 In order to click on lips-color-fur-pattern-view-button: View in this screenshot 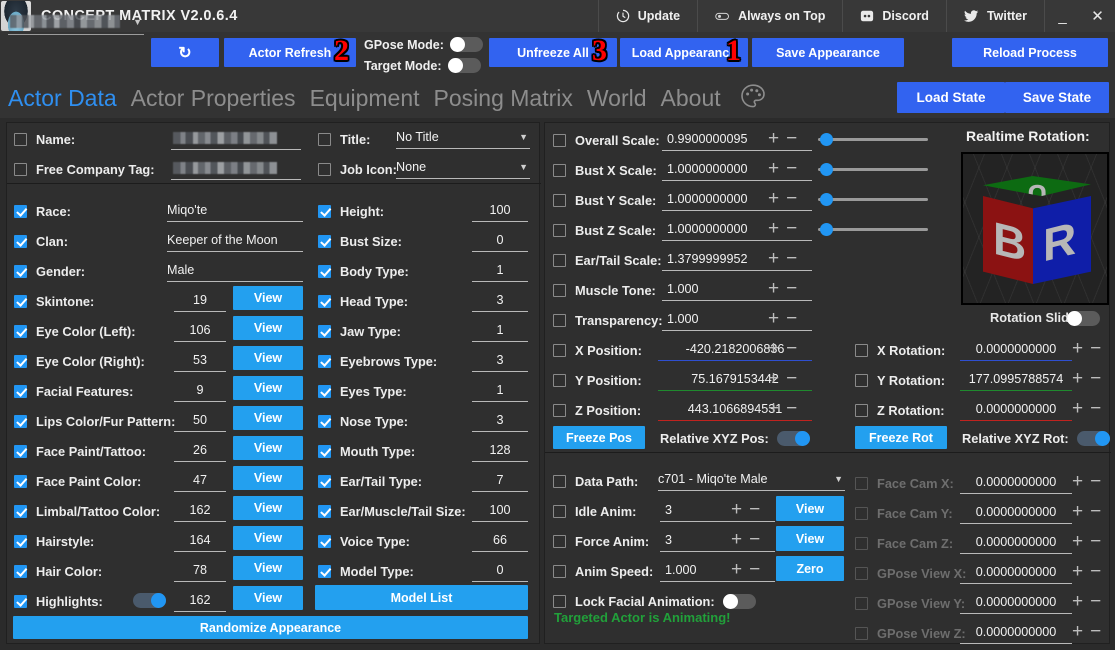, I will do `click(268, 418)`.